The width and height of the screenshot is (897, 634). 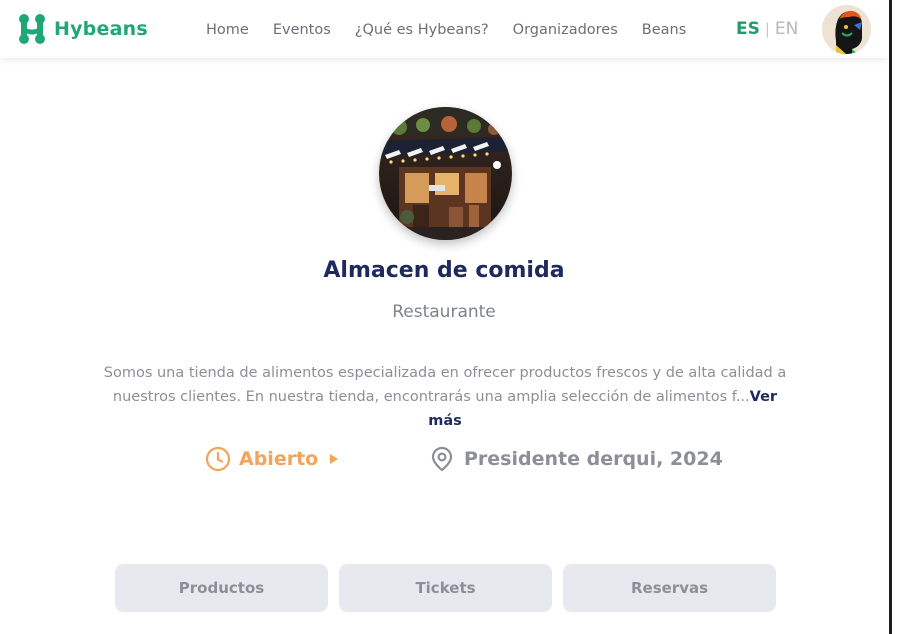 What do you see at coordinates (101, 29) in the screenshot?
I see `brand-name: Hybeans` at bounding box center [101, 29].